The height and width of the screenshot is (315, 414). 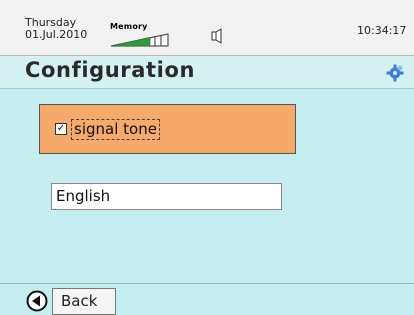 I want to click on date-label: 01.Jul.2010, so click(x=56, y=34).